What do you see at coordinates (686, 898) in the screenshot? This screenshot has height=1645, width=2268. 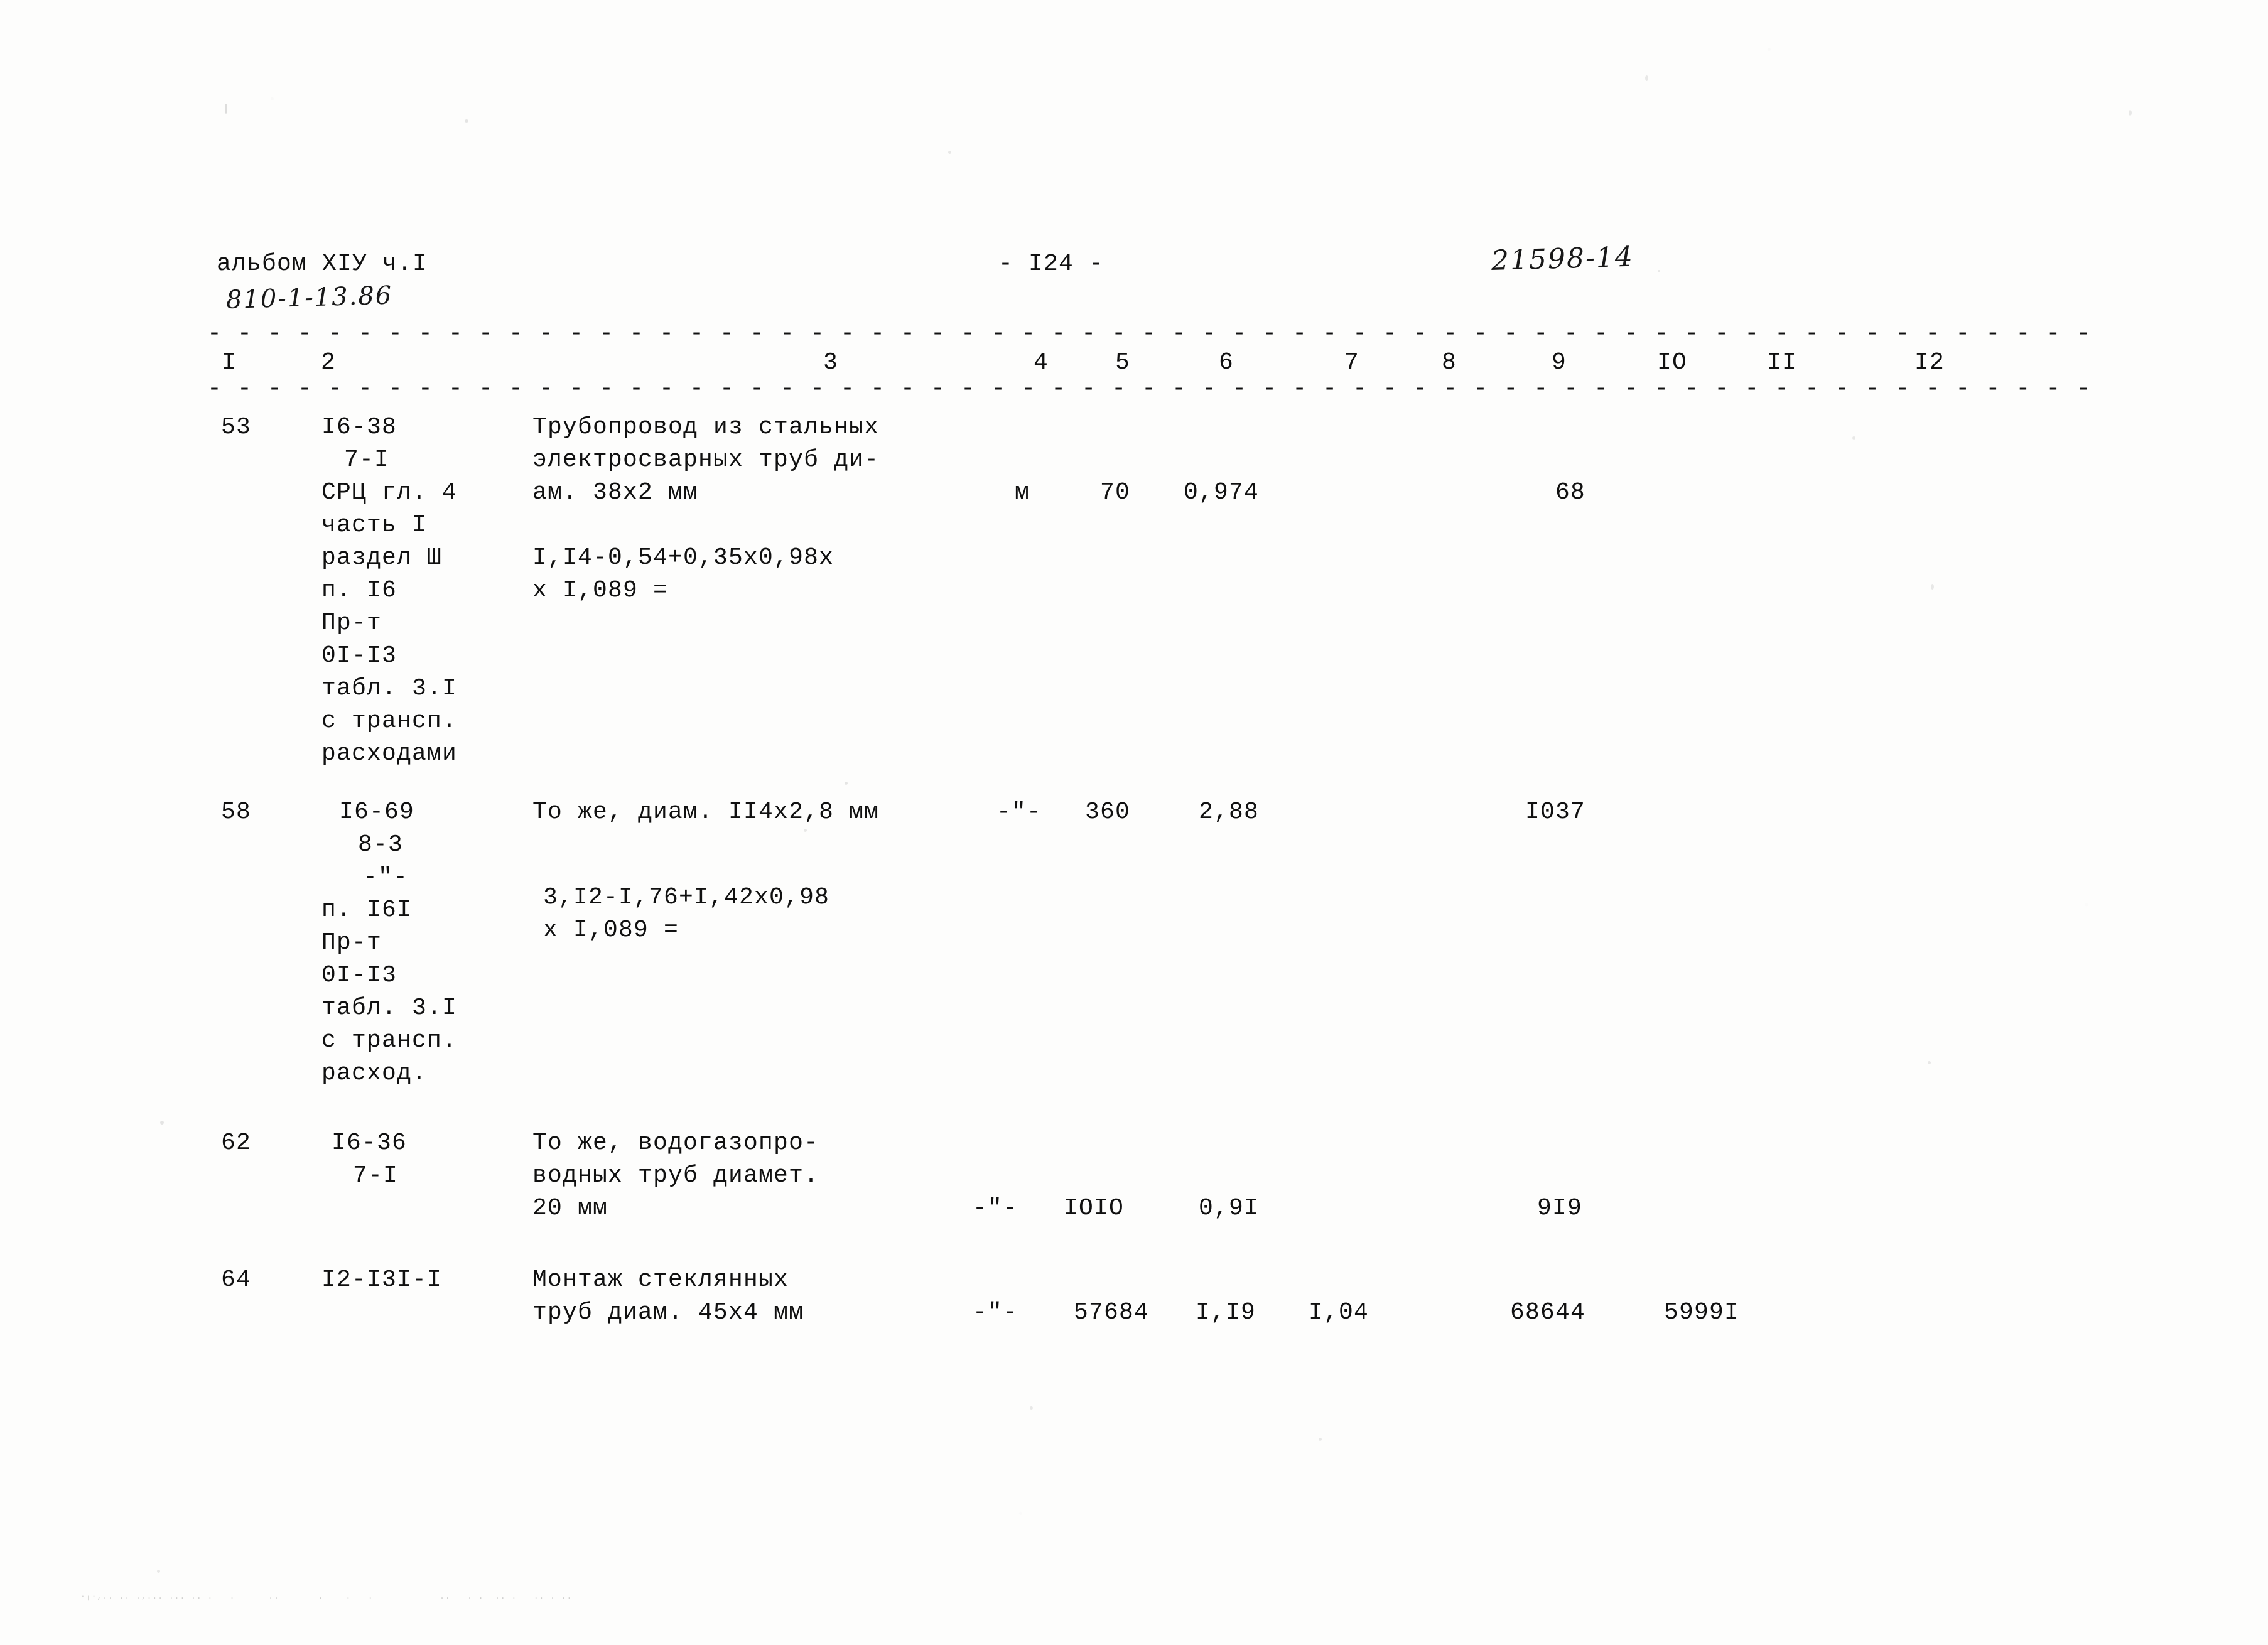 I see `row-formula-line: 3,I2-I,76+I,42х0,98` at bounding box center [686, 898].